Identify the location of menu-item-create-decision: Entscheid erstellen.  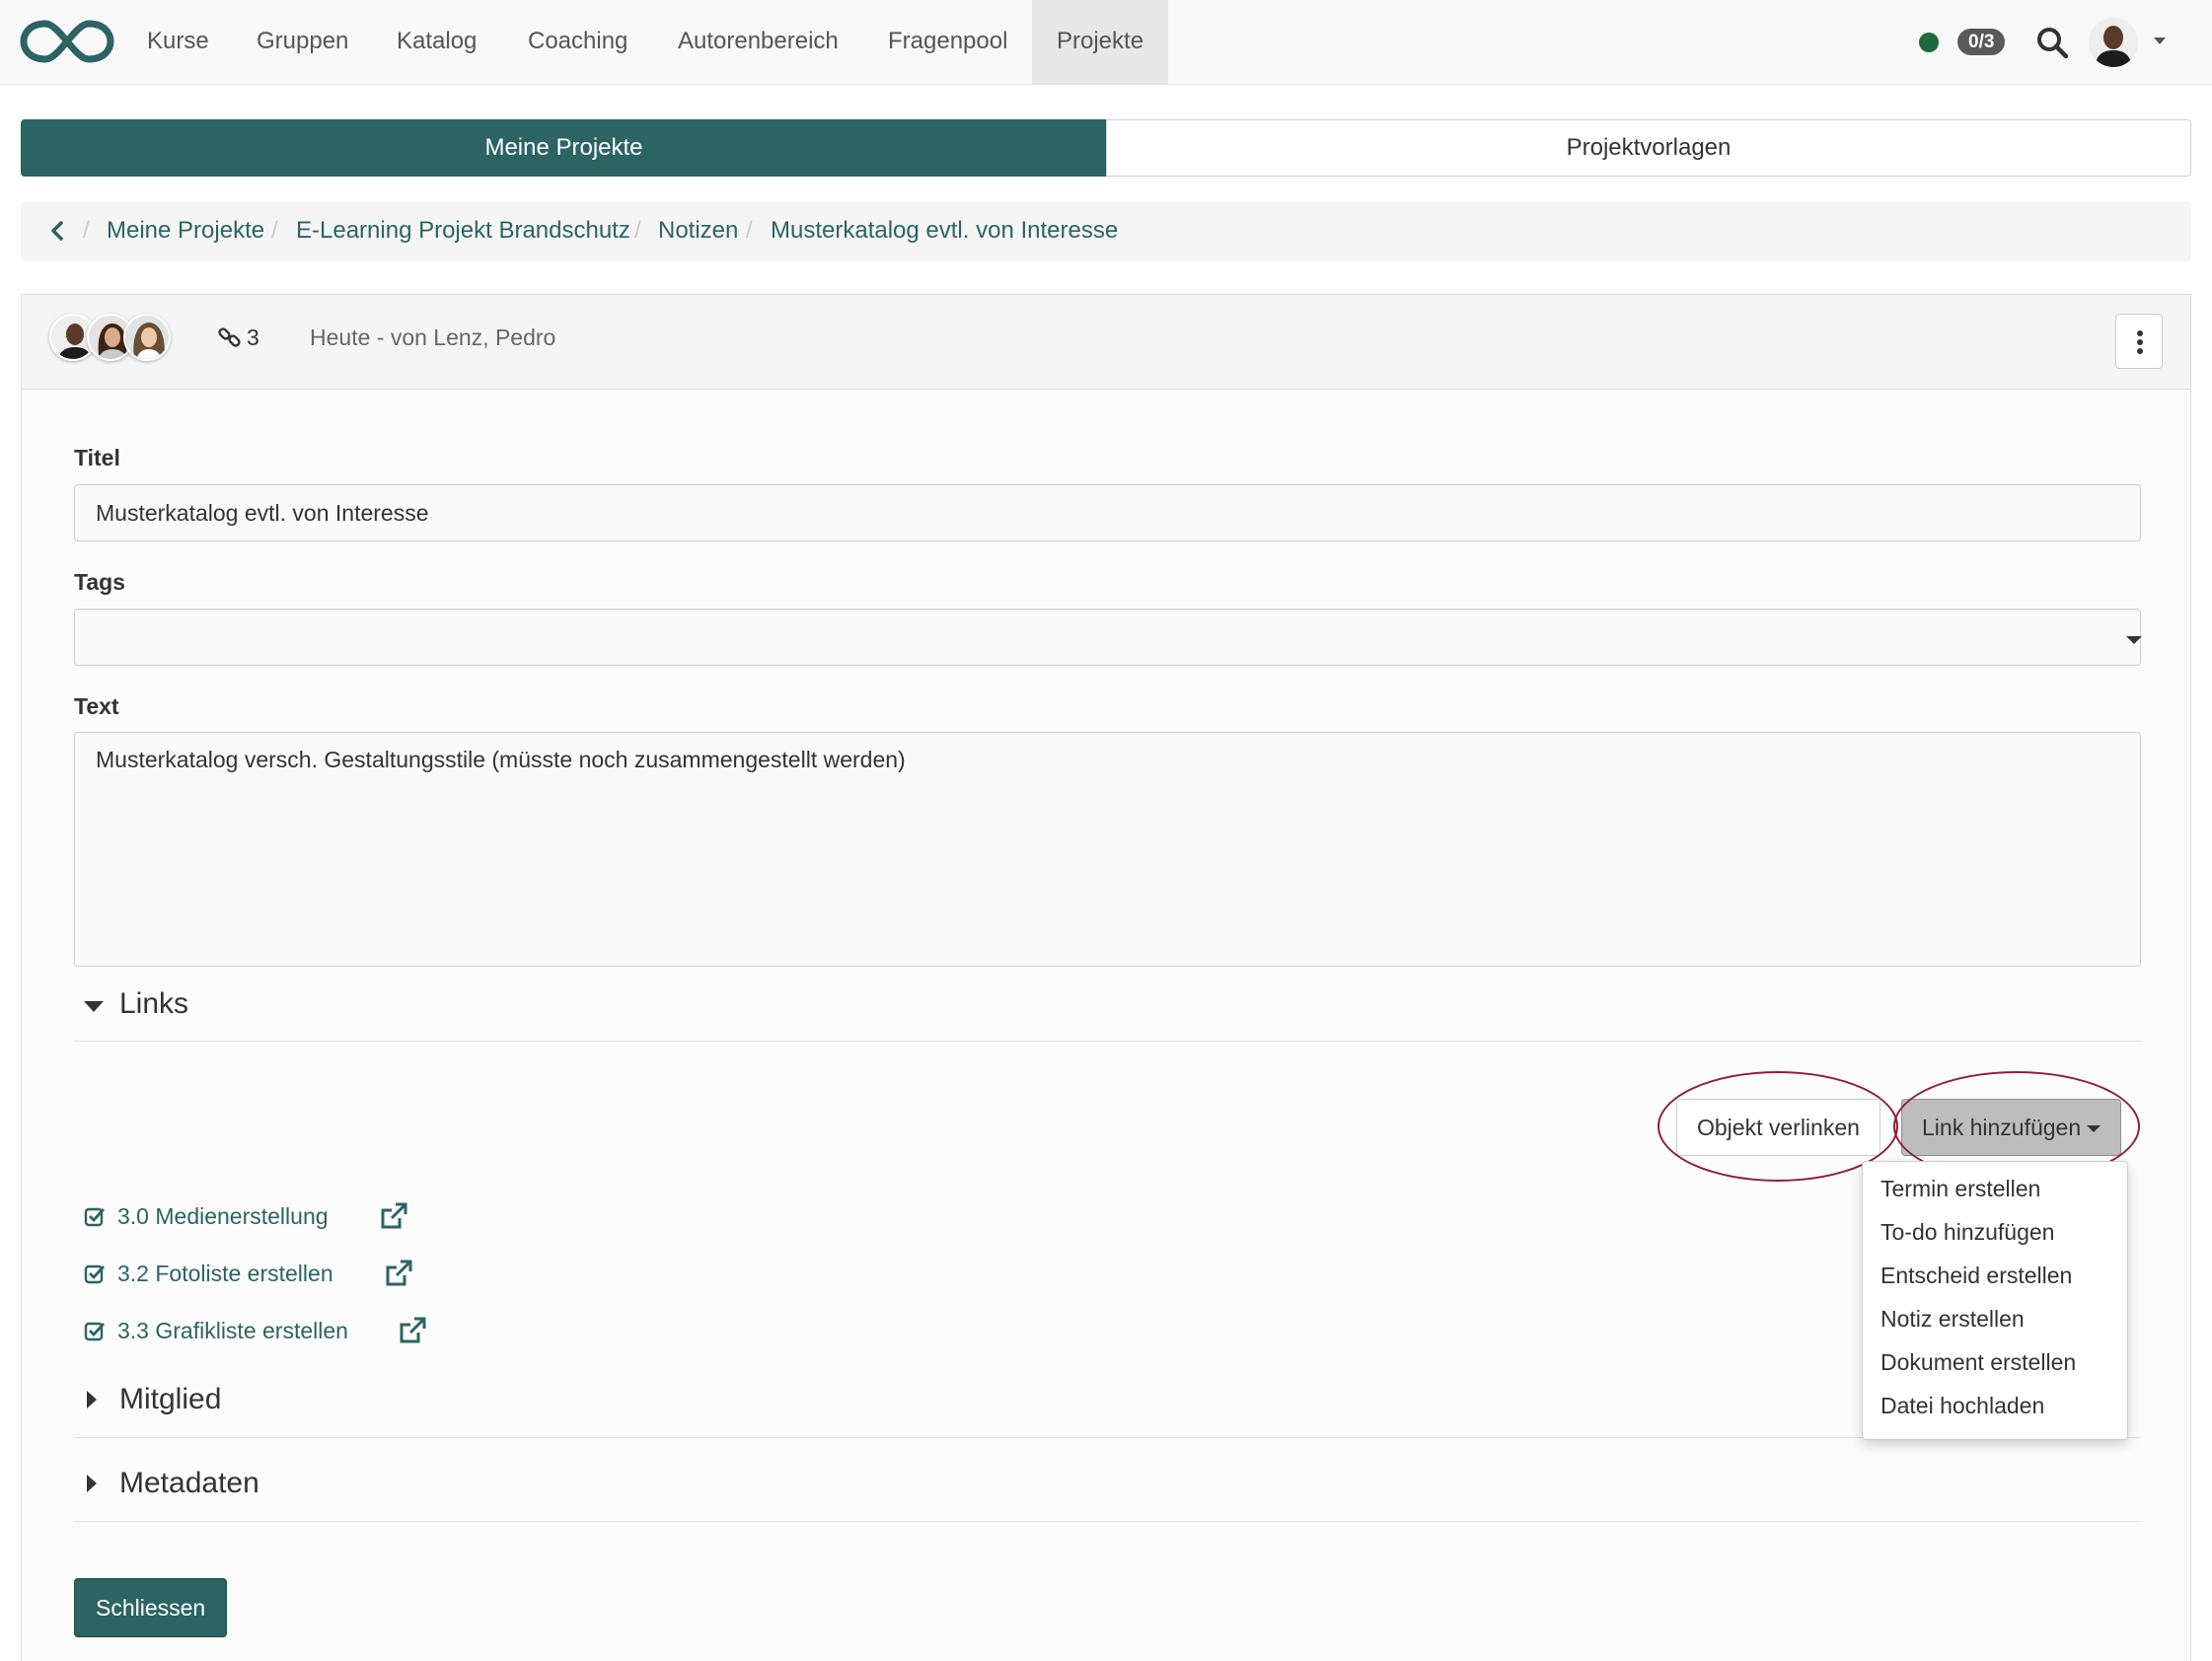
(1976, 1276).